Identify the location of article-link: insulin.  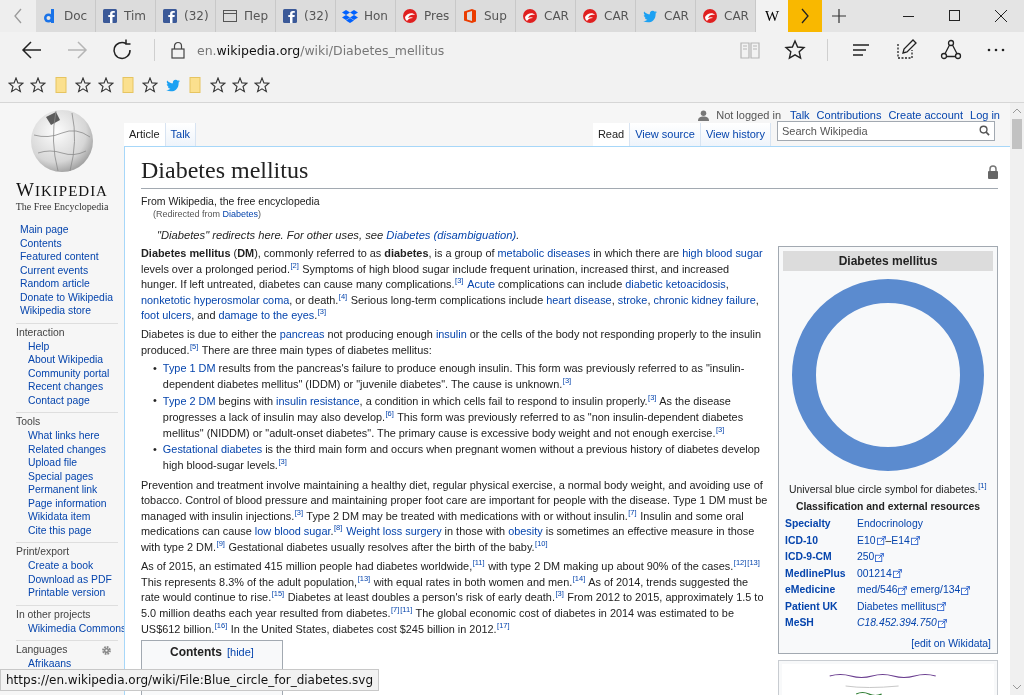
(451, 333).